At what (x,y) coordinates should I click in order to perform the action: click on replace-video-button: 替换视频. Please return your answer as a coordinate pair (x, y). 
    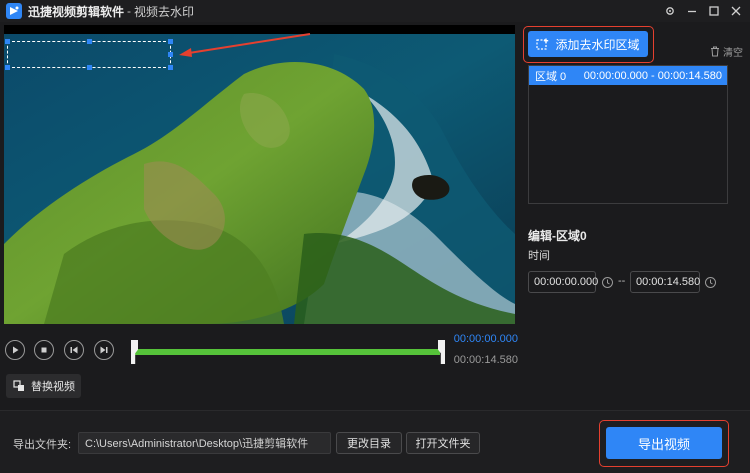
    Looking at the image, I should click on (43, 386).